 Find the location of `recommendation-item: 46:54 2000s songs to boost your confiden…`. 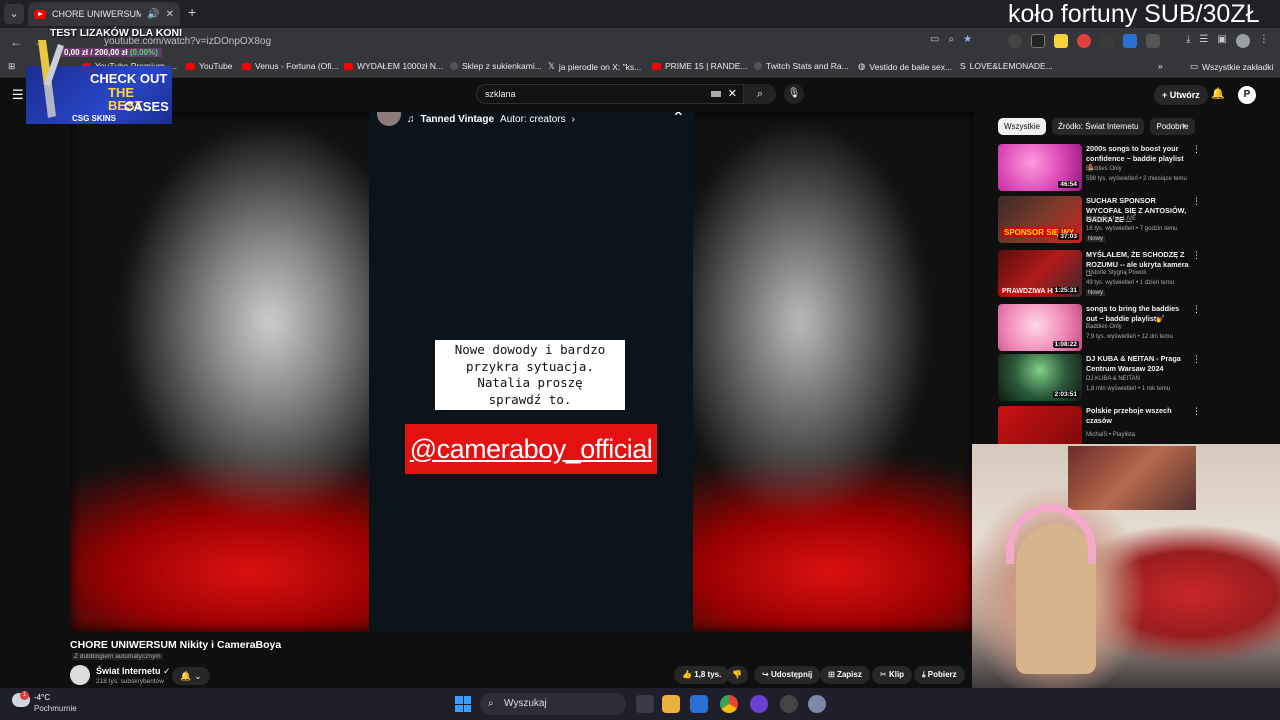

recommendation-item: 46:54 2000s songs to boost your confiden… is located at coordinates (1100, 168).